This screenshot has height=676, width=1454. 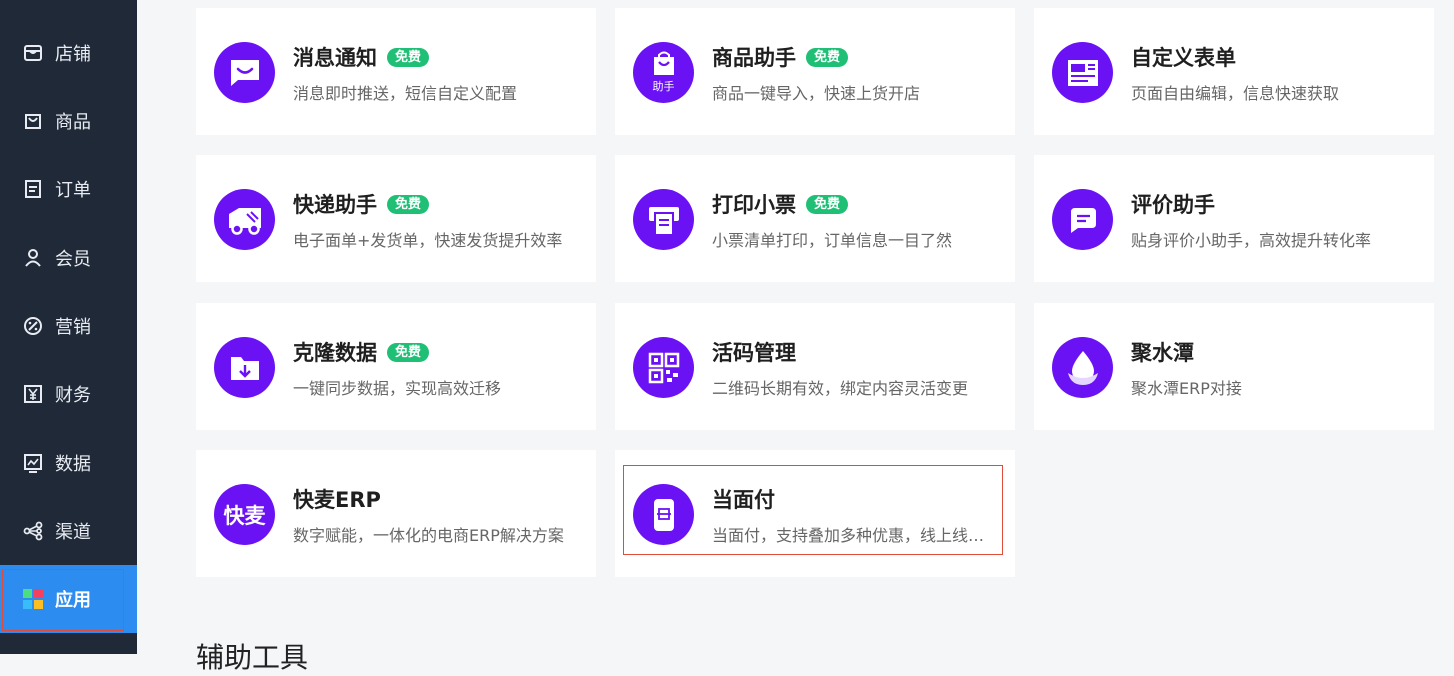 What do you see at coordinates (73, 122) in the screenshot?
I see `sidebar-item-label: 商品` at bounding box center [73, 122].